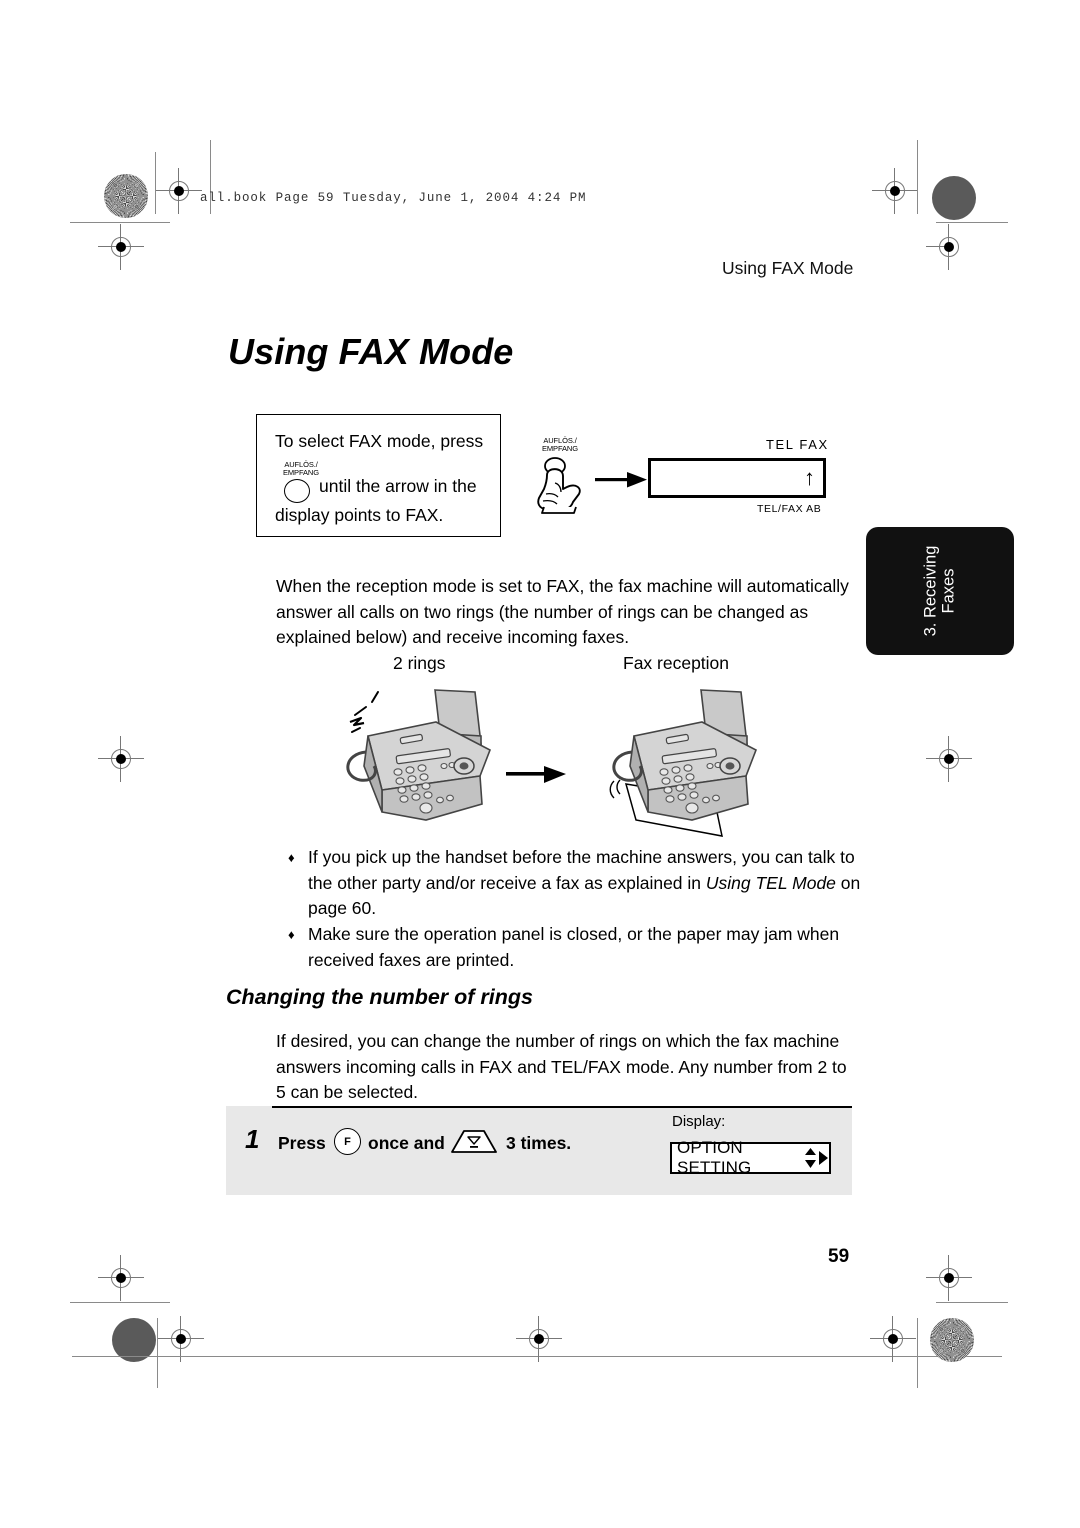 This screenshot has width=1080, height=1528. I want to click on display-result-text: OPTION SETTING, so click(714, 1157).